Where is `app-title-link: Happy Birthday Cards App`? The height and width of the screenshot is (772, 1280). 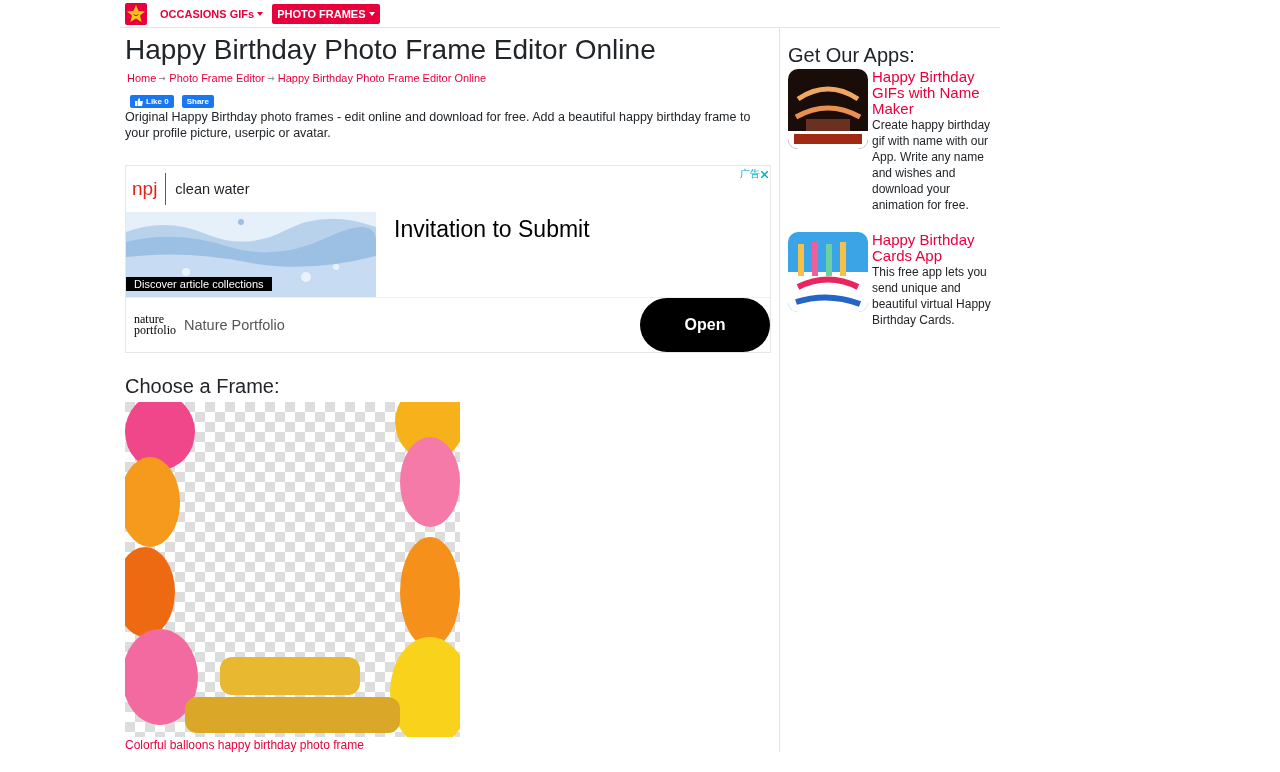 app-title-link: Happy Birthday Cards App is located at coordinates (936, 248).